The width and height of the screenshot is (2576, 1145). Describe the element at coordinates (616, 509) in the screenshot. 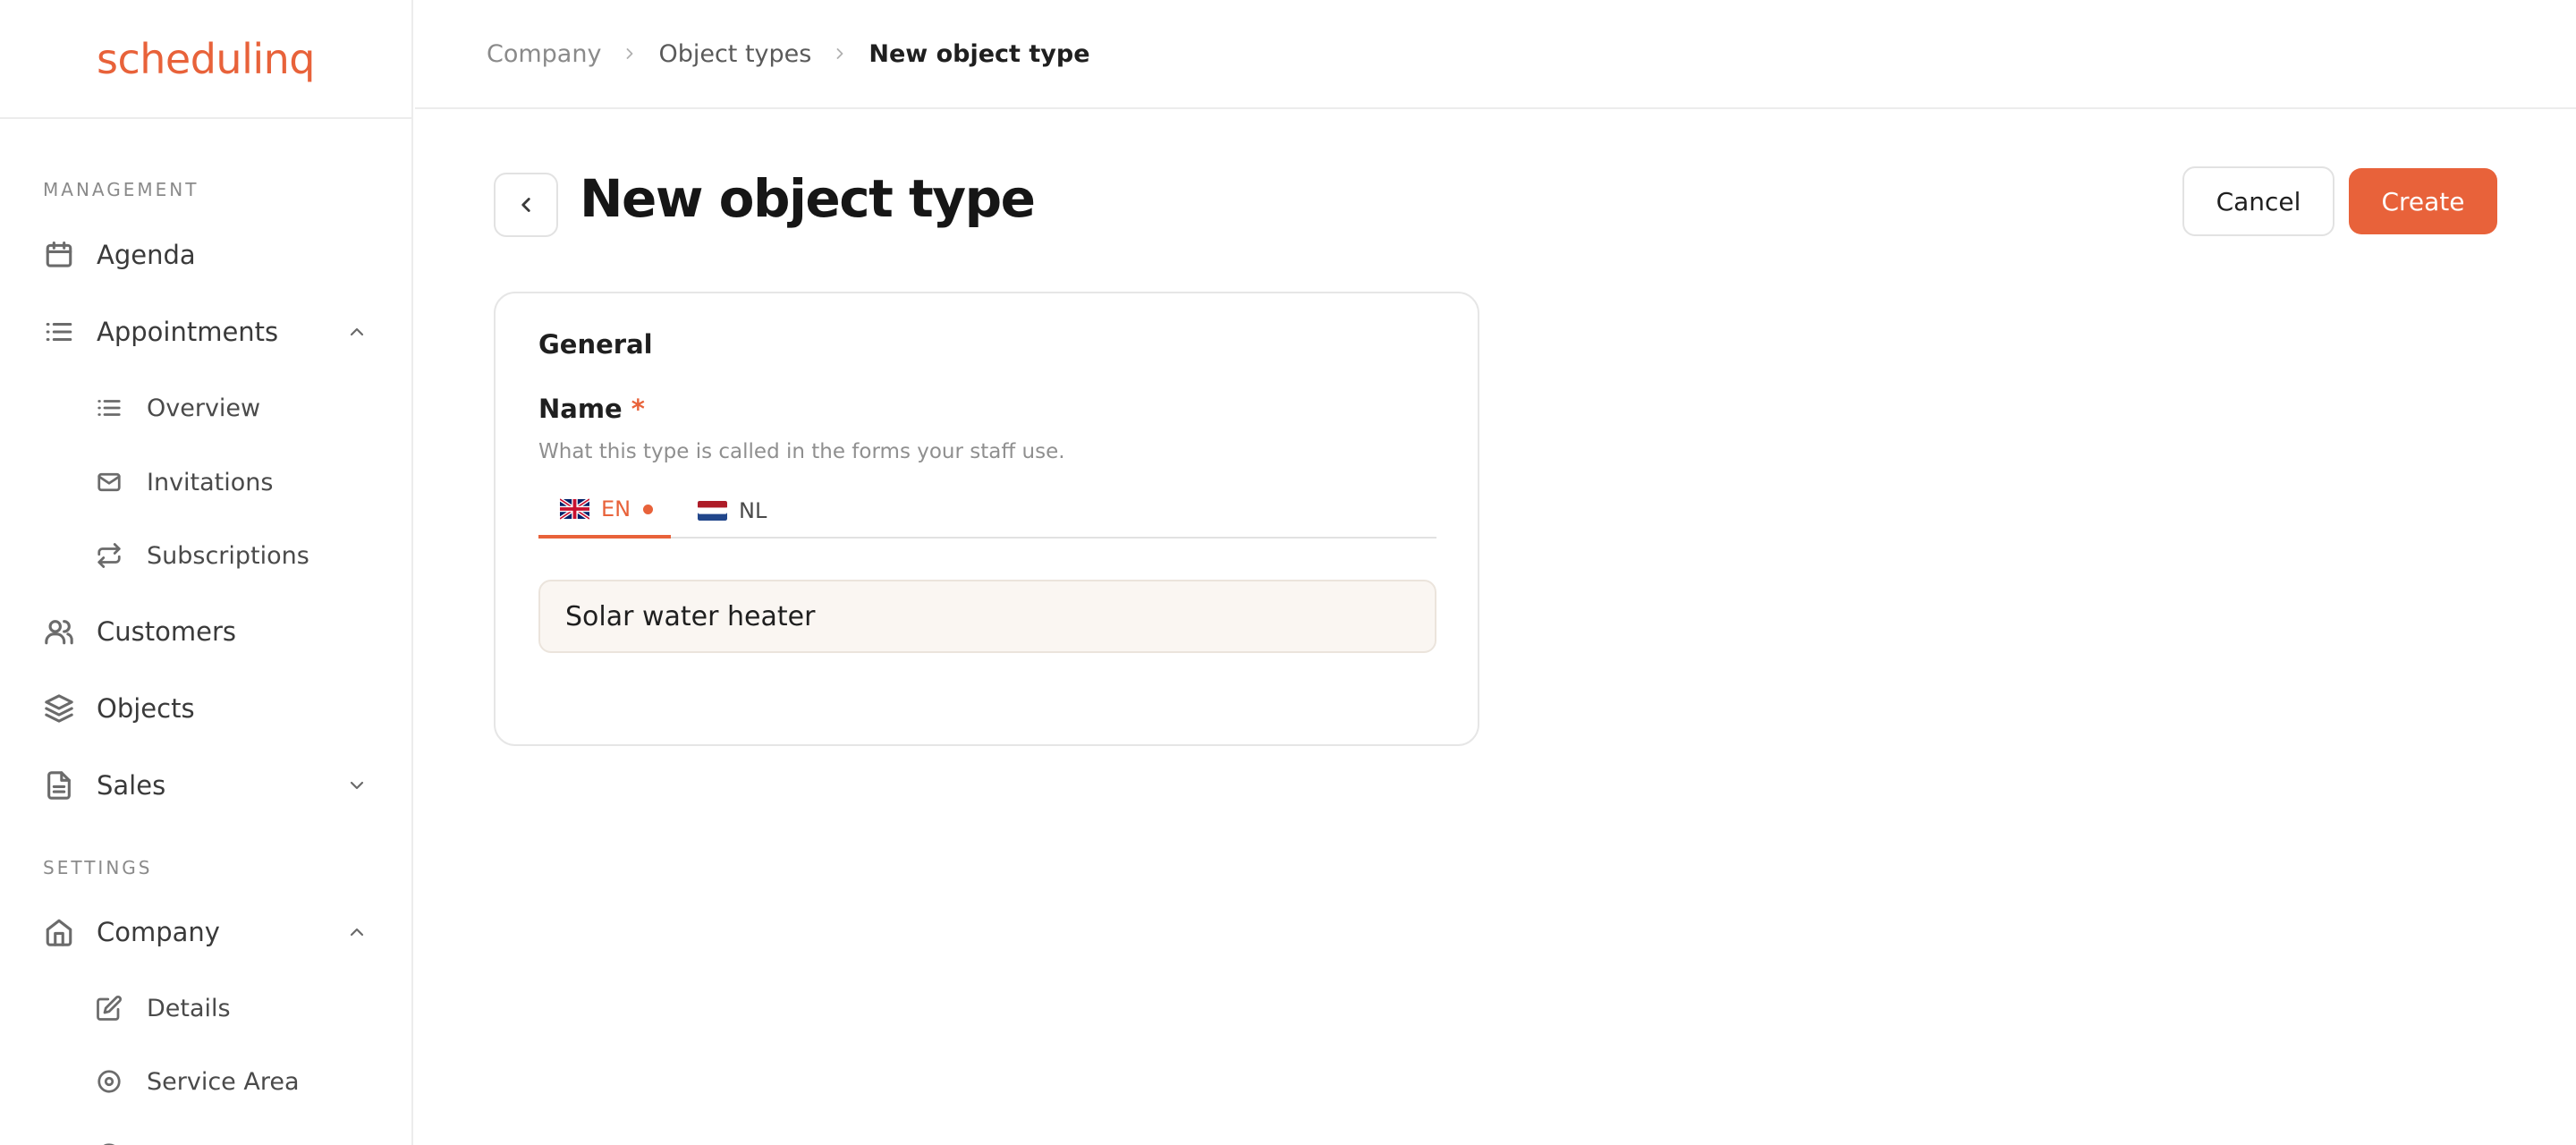

I see `tab-label: EN` at that location.